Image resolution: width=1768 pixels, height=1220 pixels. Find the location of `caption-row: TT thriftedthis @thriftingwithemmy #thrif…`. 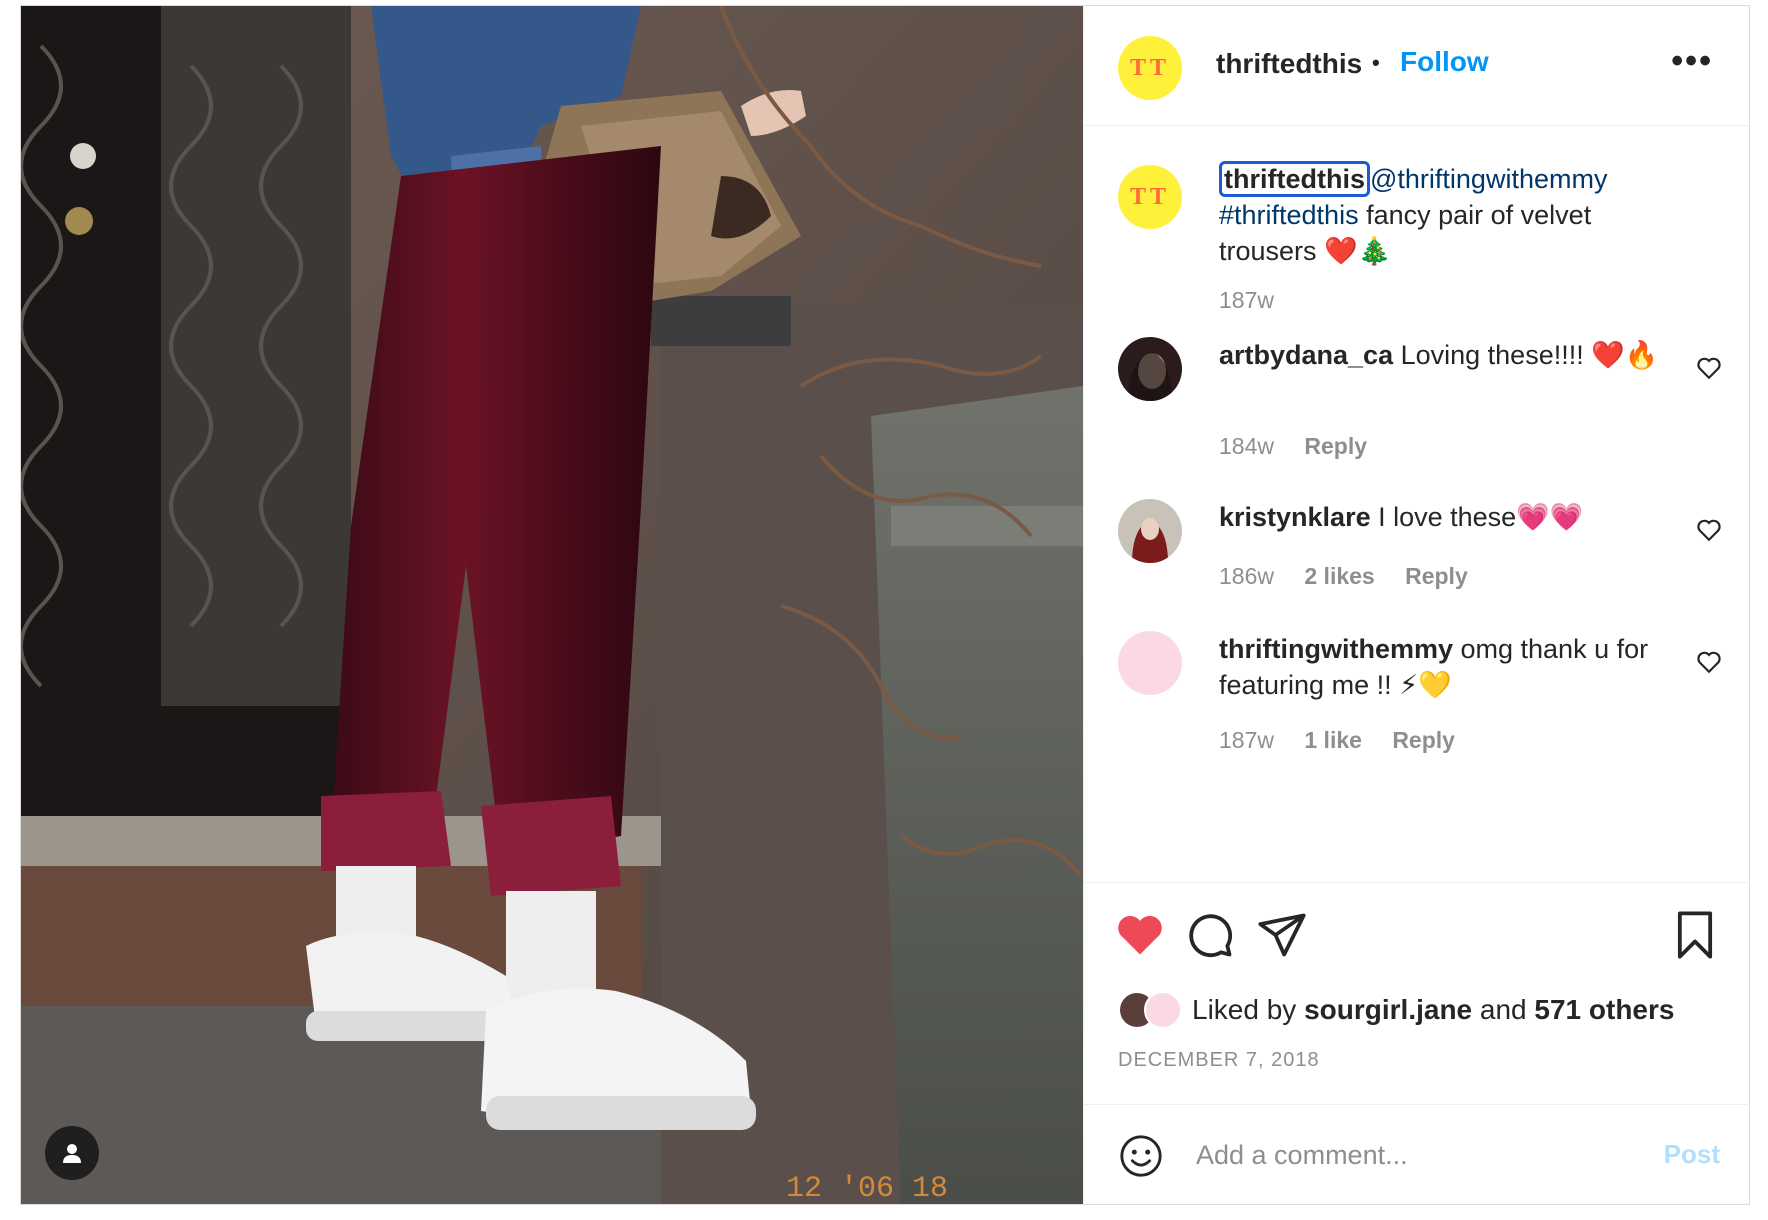

caption-row: TT thriftedthis @thriftingwithemmy #thrif… is located at coordinates (1417, 232).